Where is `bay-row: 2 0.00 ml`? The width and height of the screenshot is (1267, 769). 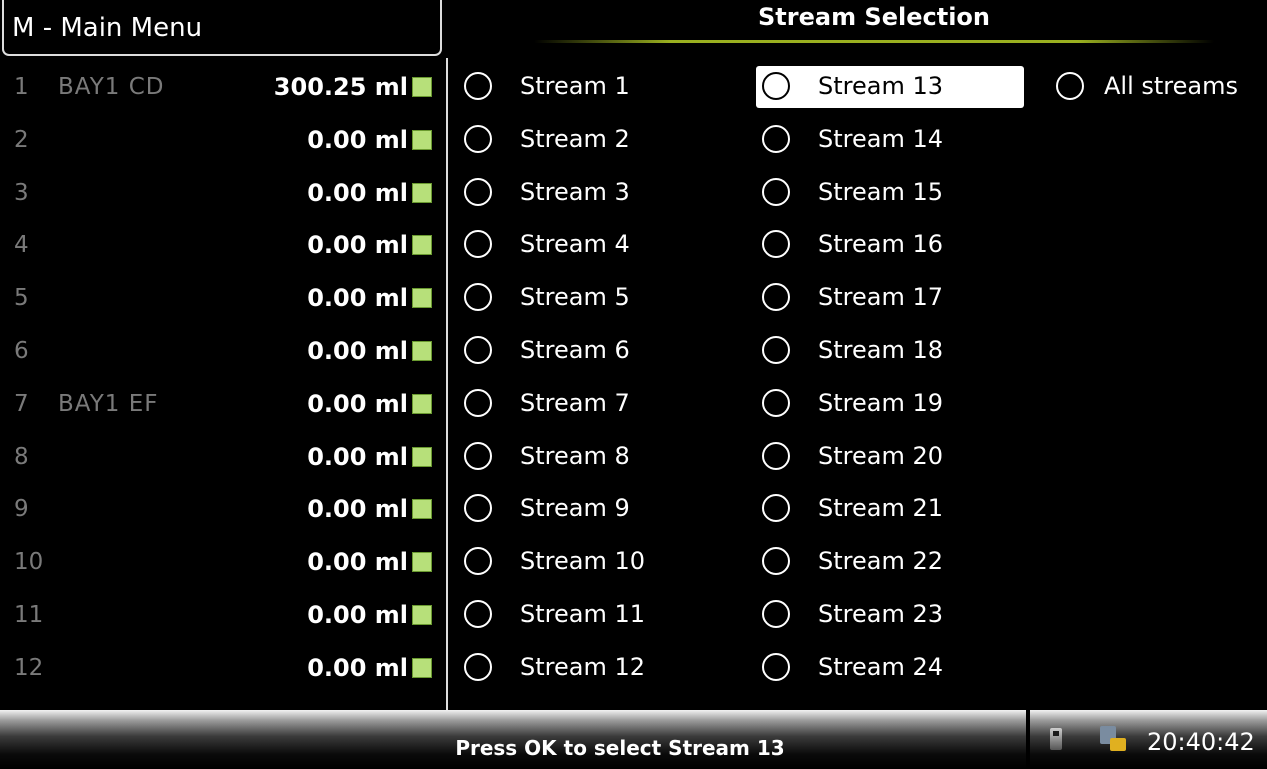
bay-row: 2 0.00 ml is located at coordinates (225, 137).